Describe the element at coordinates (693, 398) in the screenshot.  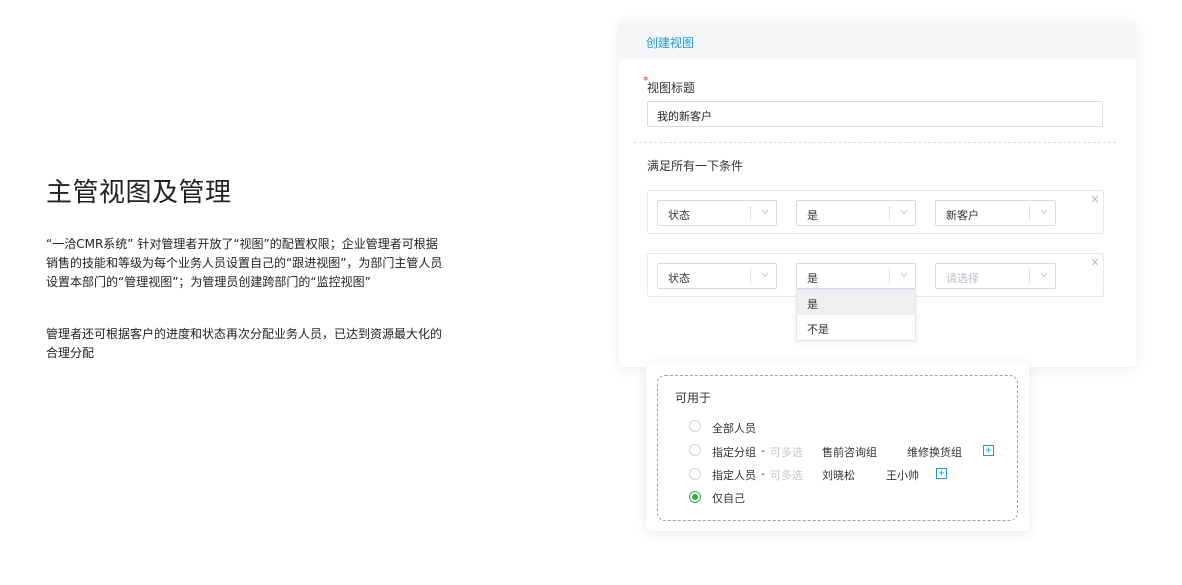
I see `availability-title: 可用于` at that location.